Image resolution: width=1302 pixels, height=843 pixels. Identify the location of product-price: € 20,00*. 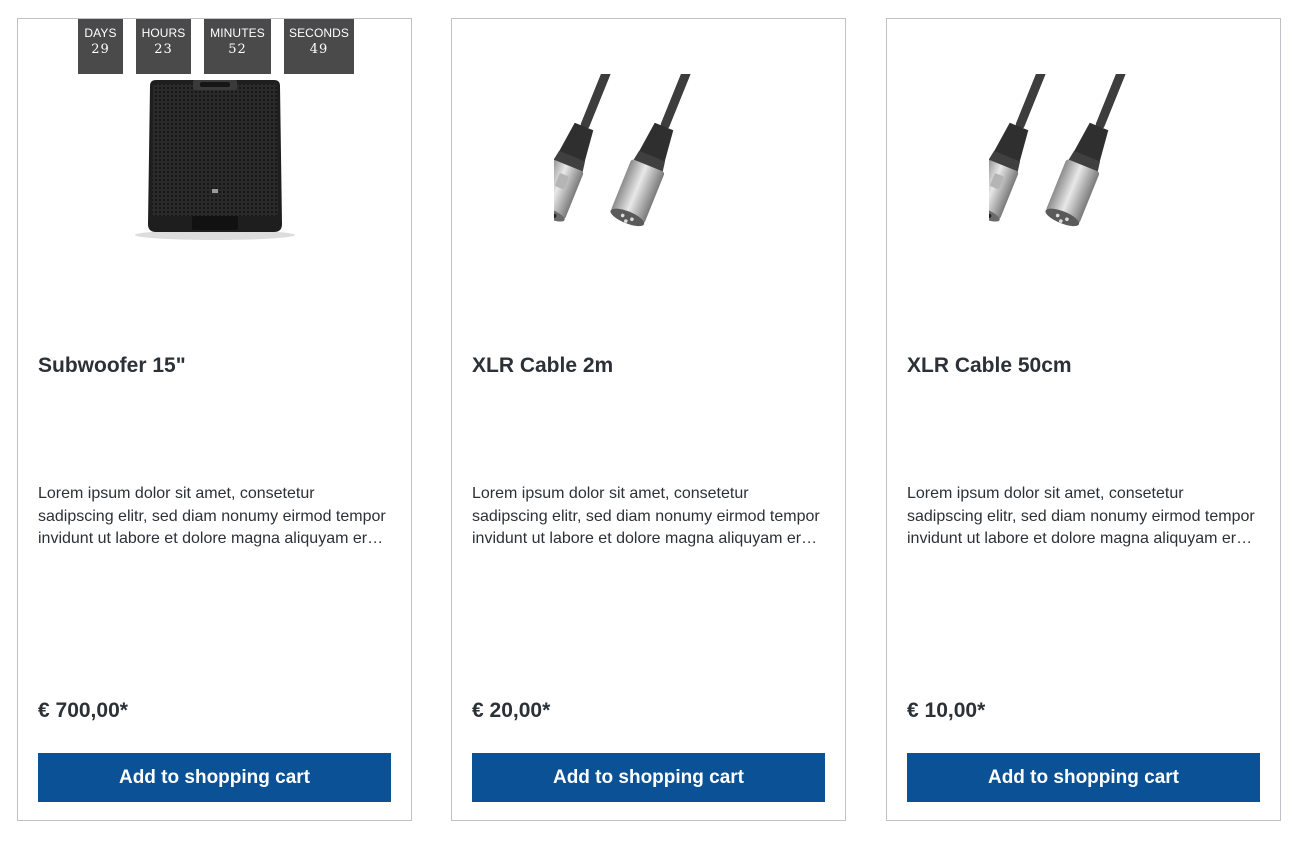
(511, 710).